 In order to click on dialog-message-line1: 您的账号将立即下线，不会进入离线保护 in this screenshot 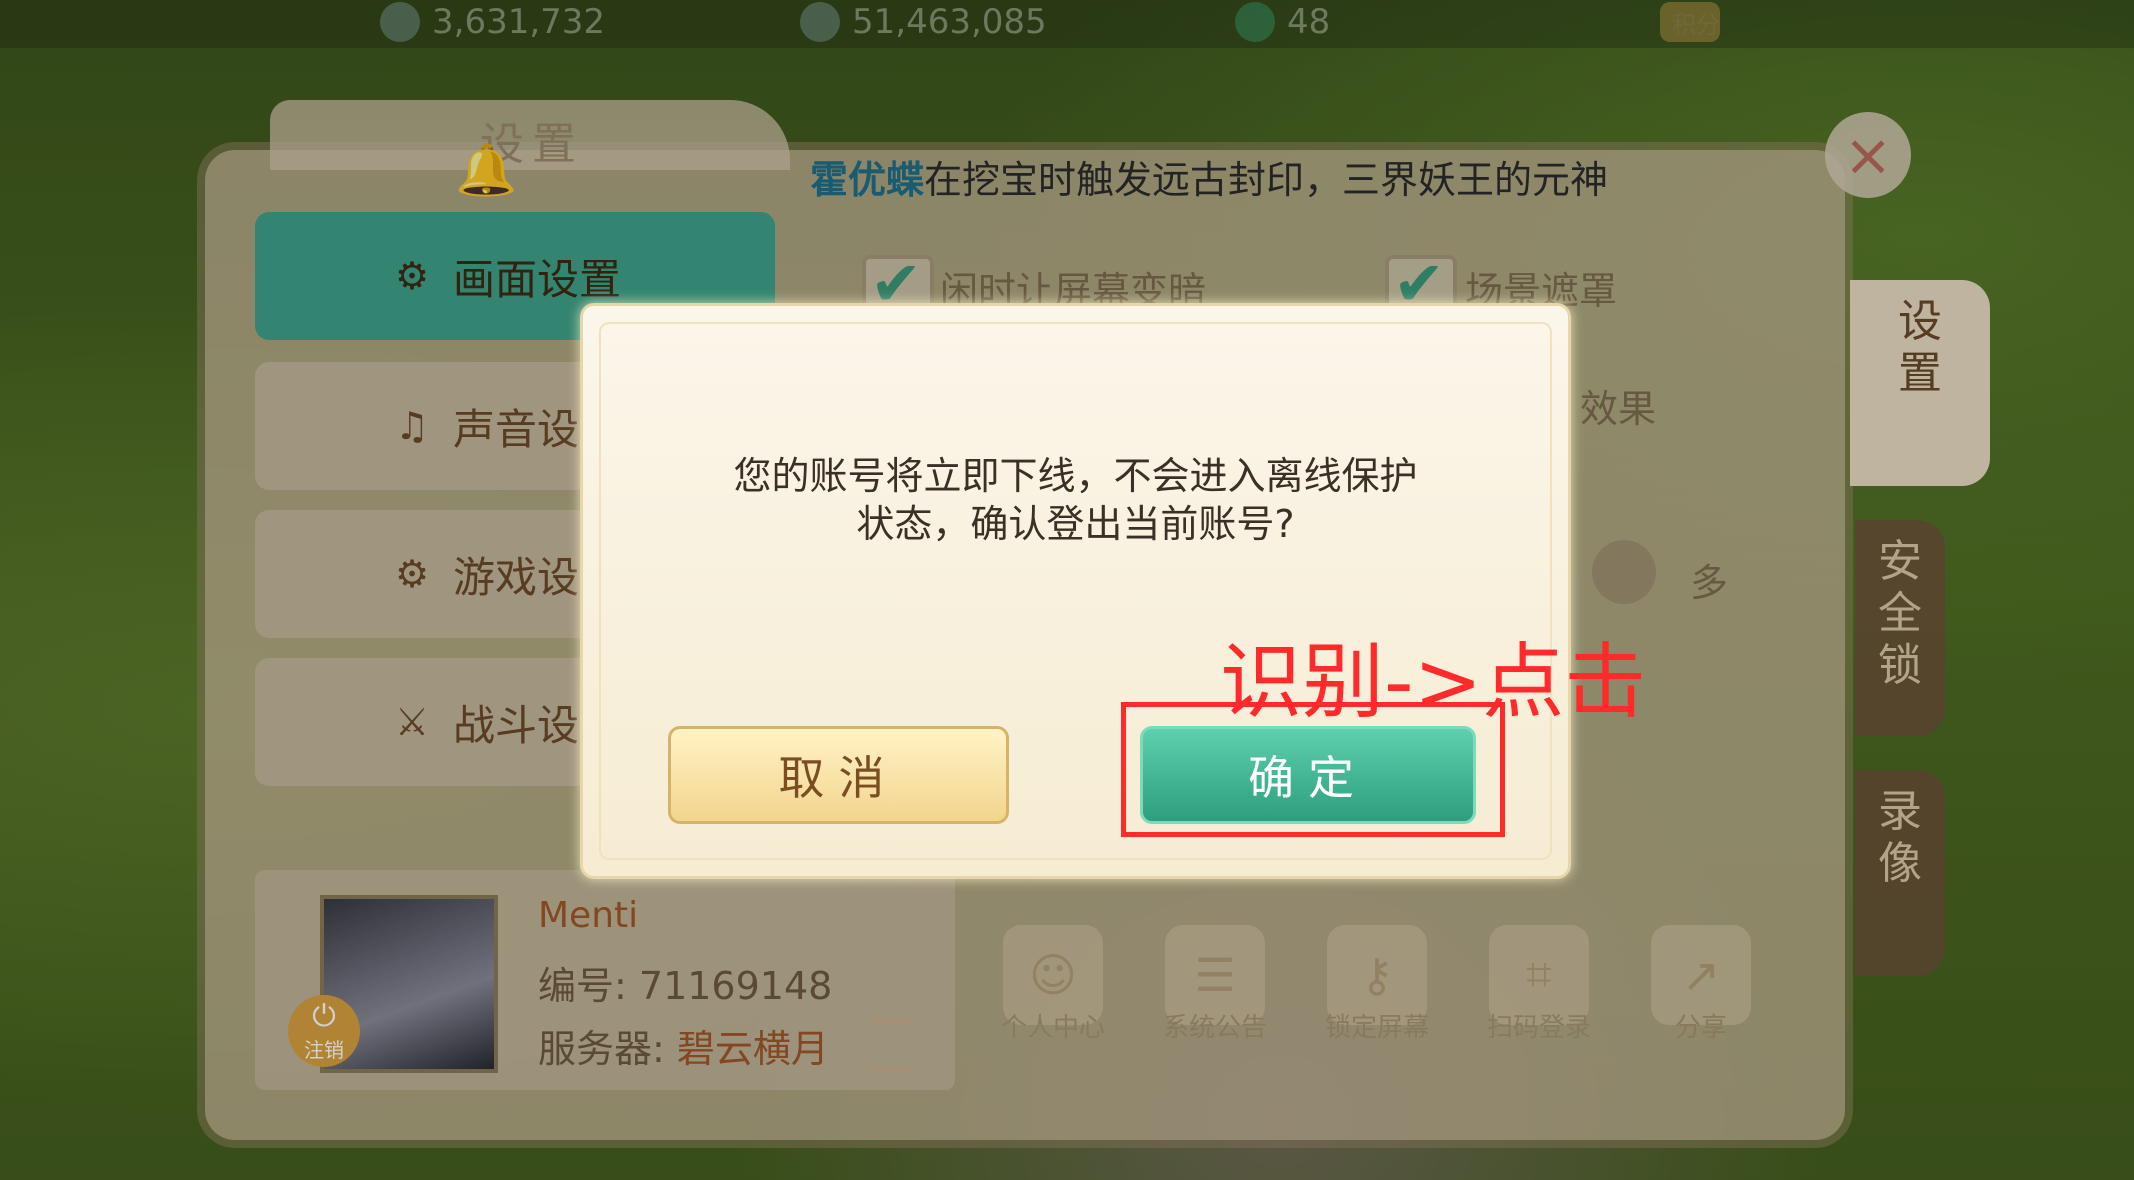, I will do `click(1075, 476)`.